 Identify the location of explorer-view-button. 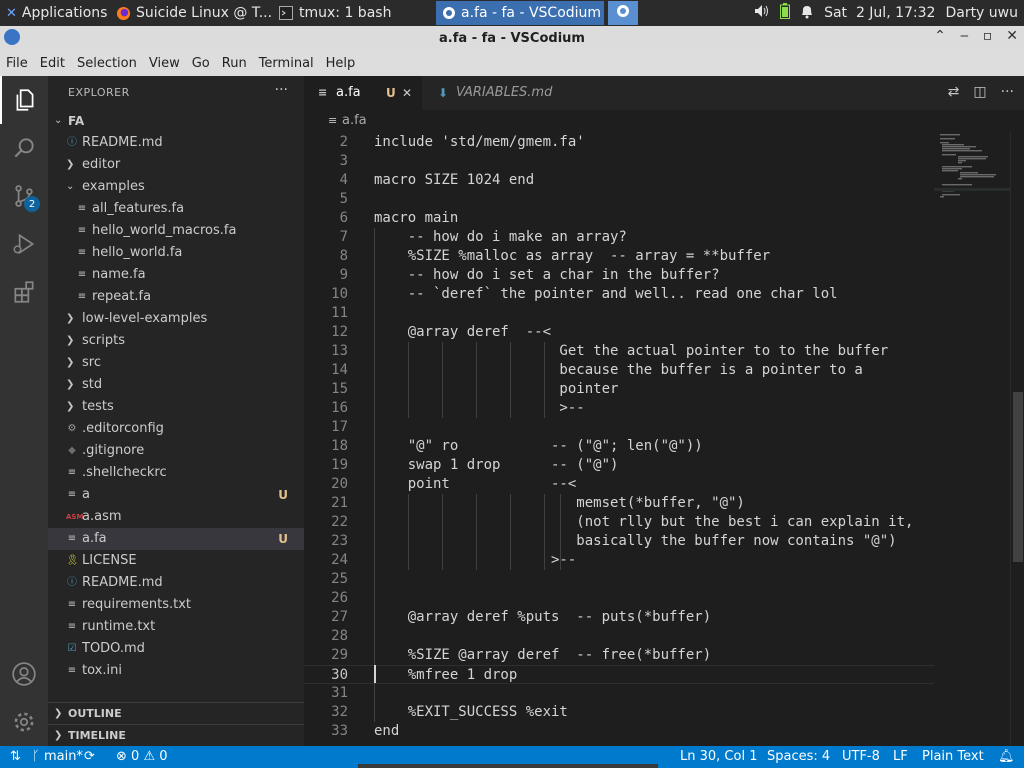
(24, 100).